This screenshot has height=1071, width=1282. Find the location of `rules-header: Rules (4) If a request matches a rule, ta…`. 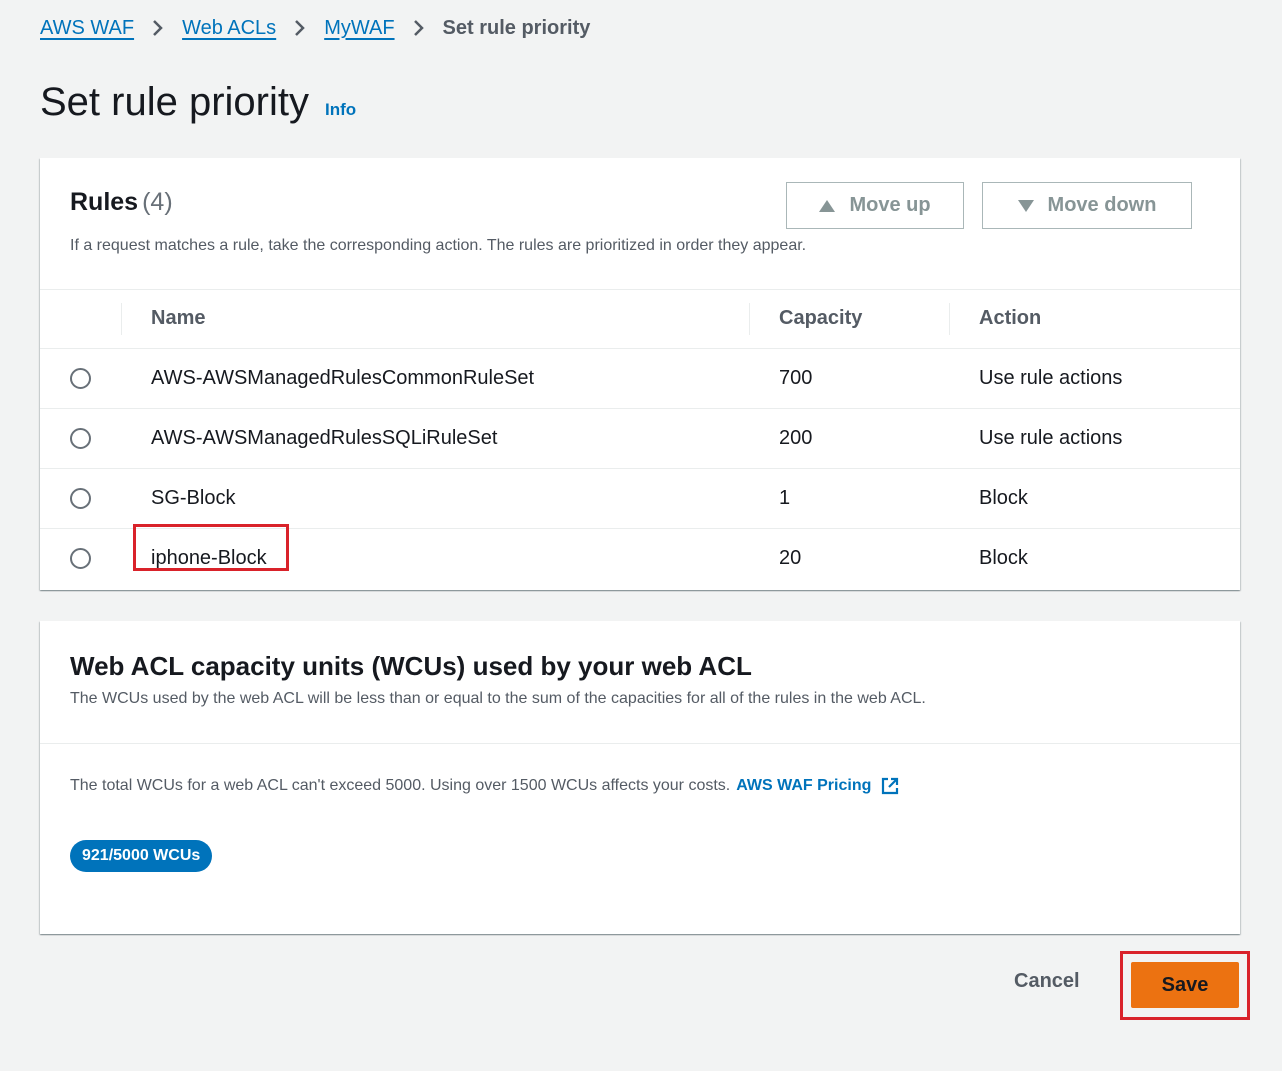

rules-header: Rules (4) If a request matches a rule, ta… is located at coordinates (640, 224).